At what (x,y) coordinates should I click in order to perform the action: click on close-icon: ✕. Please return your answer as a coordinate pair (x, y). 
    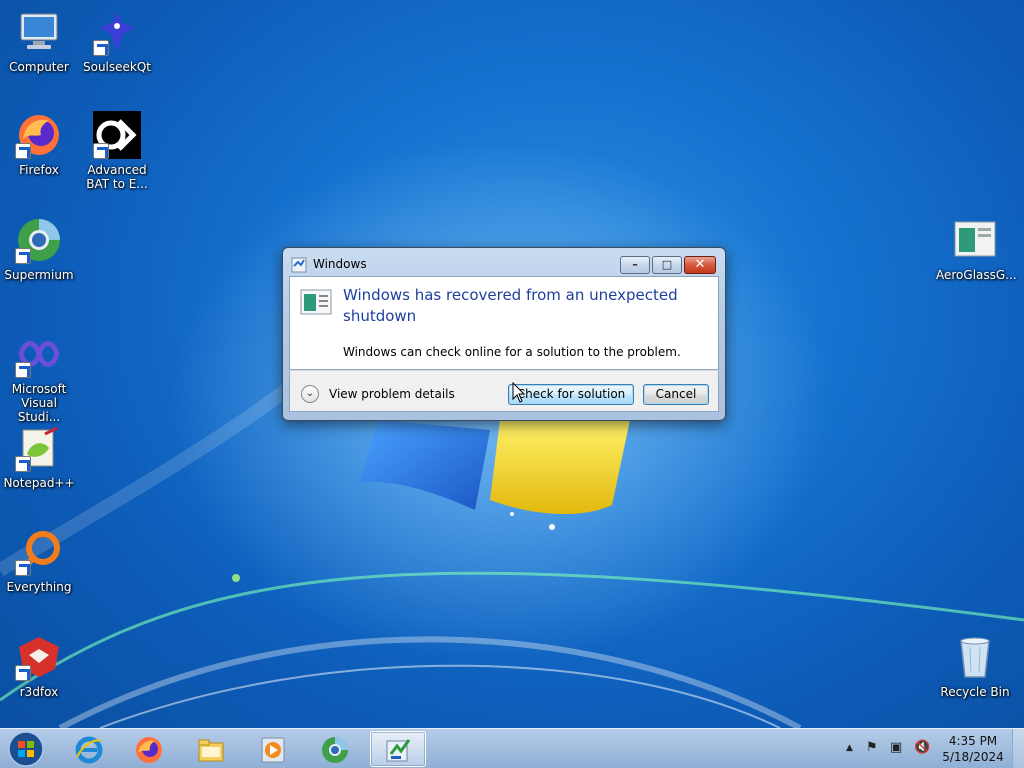
    Looking at the image, I should click on (700, 264).